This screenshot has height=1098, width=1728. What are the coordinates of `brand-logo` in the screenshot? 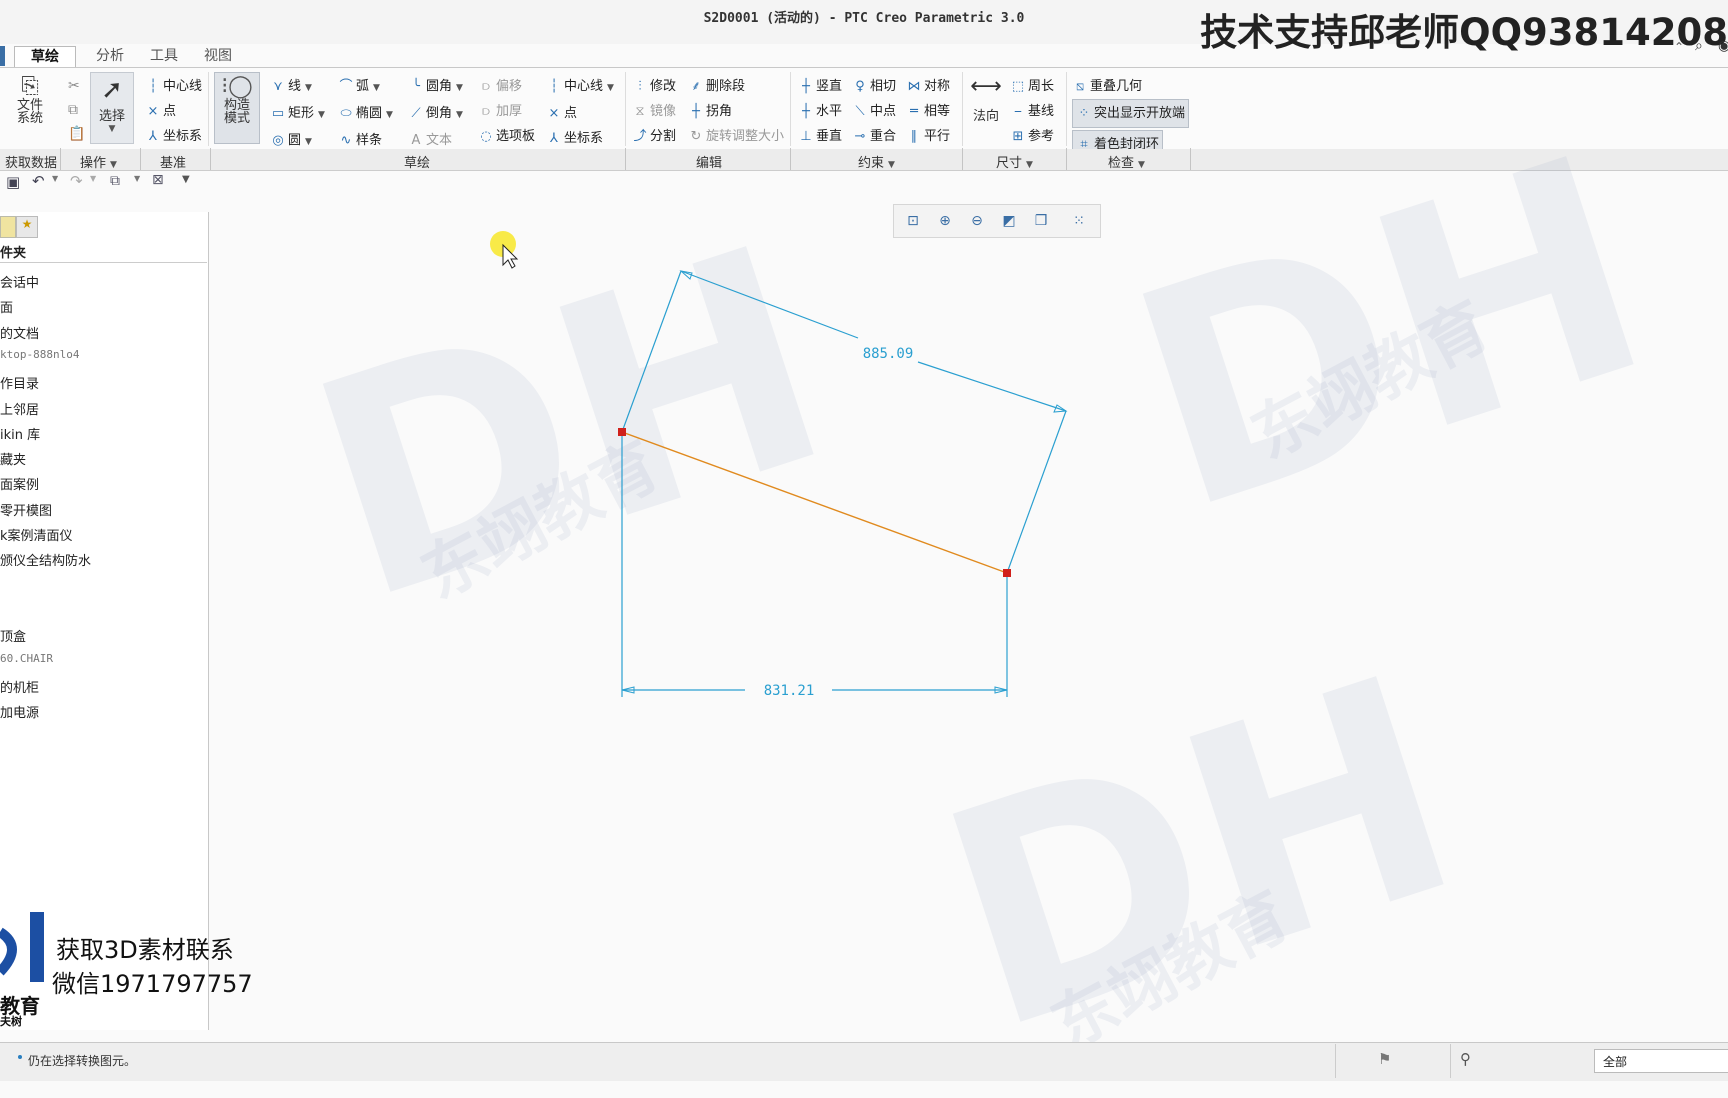 It's located at (23, 949).